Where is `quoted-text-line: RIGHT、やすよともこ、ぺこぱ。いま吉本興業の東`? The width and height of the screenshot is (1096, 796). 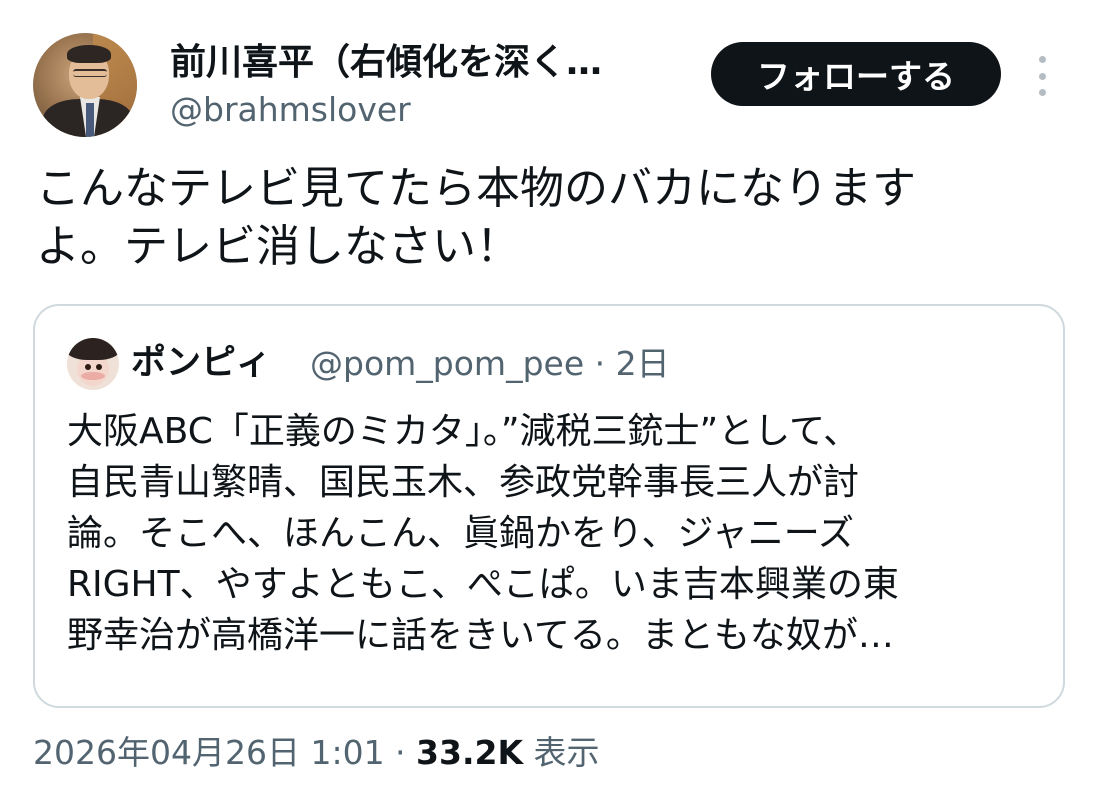 quoted-text-line: RIGHT、やすよともこ、ぺこぱ。いま吉本興業の東 is located at coordinates (483, 584).